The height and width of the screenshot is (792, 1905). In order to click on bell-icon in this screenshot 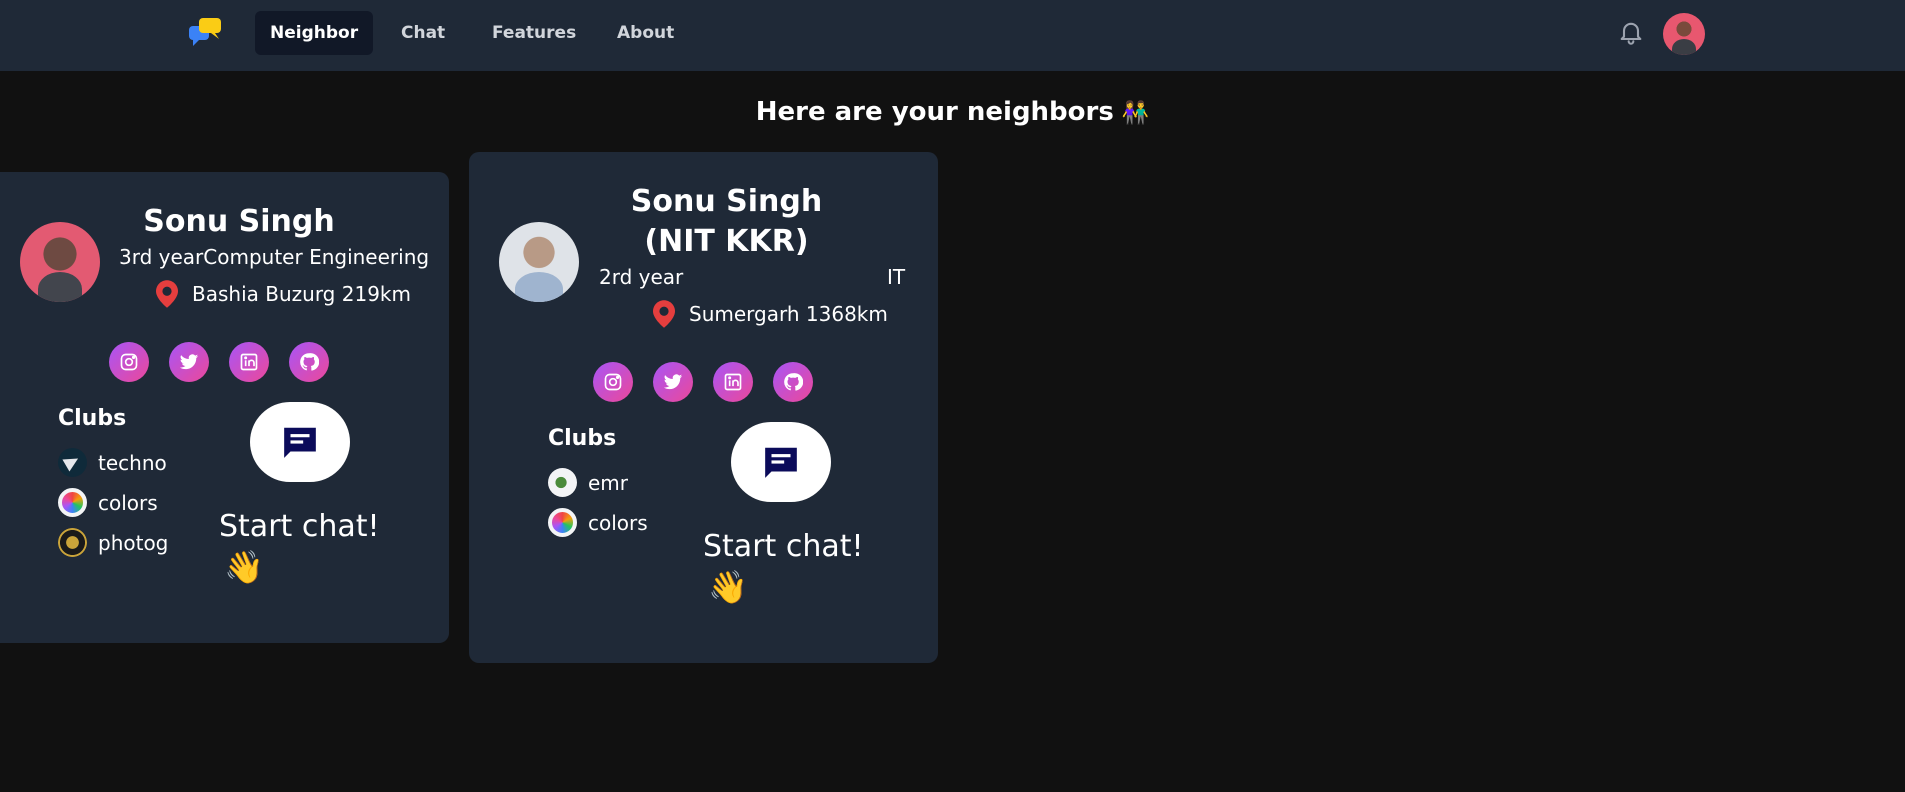, I will do `click(1631, 32)`.